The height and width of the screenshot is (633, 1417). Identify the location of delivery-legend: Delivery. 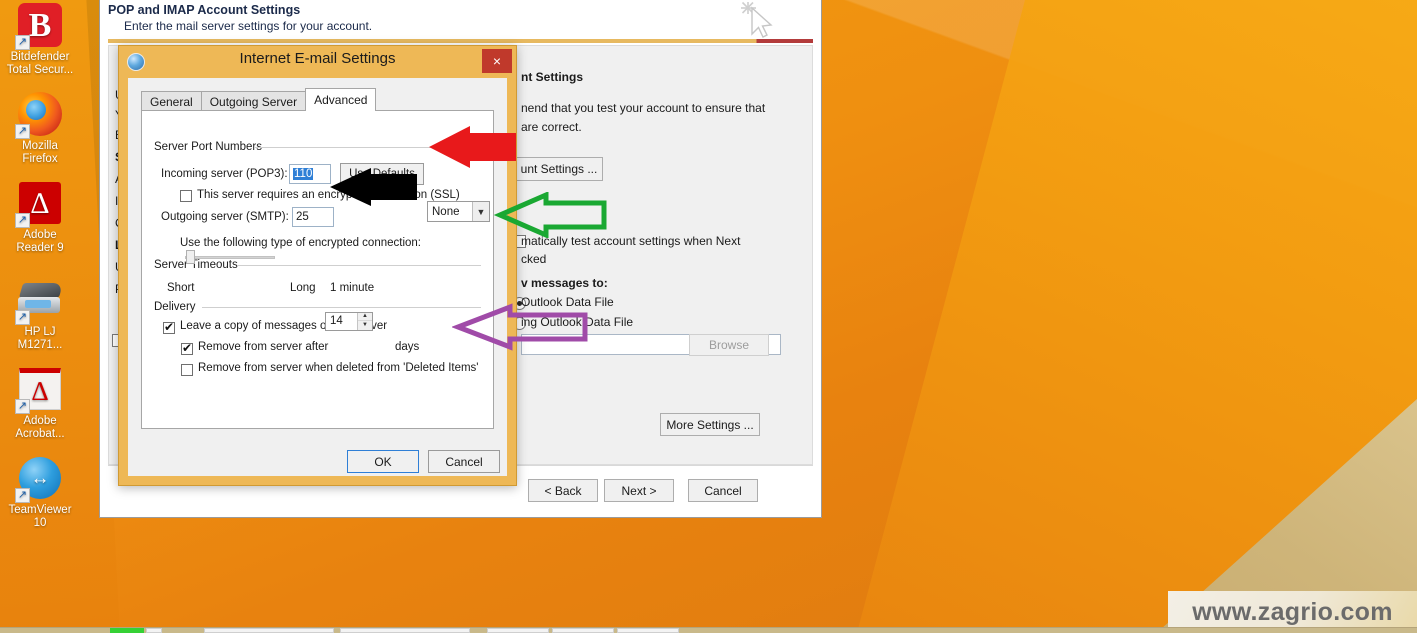
(177, 307).